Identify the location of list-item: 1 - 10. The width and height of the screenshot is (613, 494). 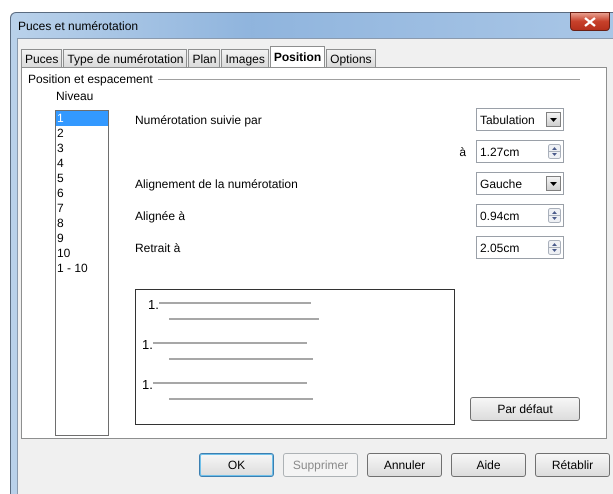
(82, 268).